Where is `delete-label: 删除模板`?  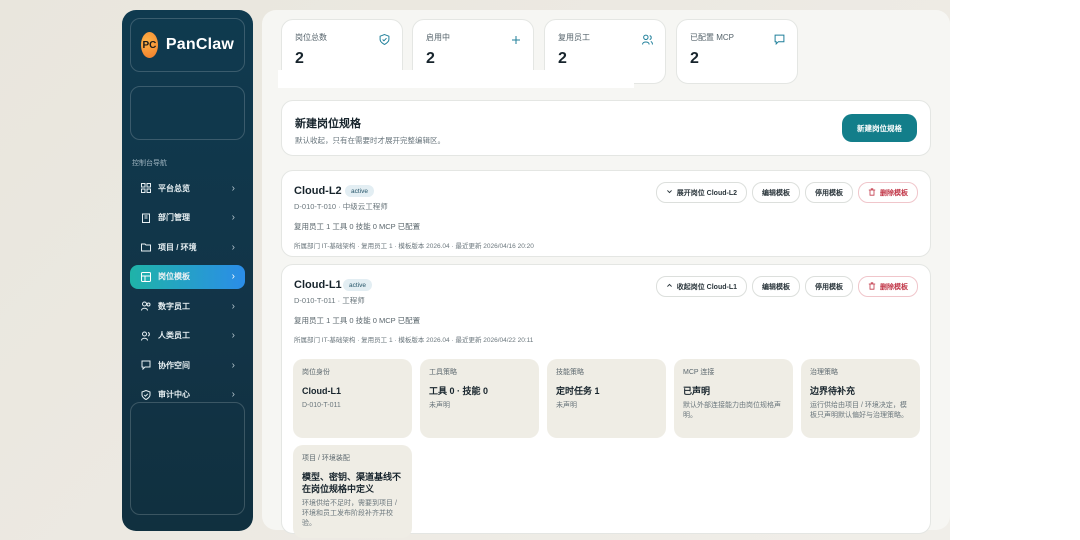 delete-label: 删除模板 is located at coordinates (894, 193).